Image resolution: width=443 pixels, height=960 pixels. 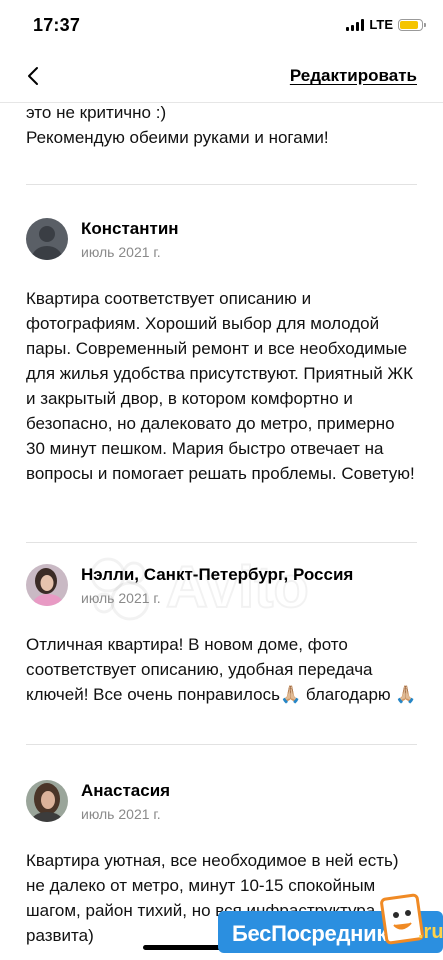 I want to click on review-author: Анастасия, so click(x=126, y=790).